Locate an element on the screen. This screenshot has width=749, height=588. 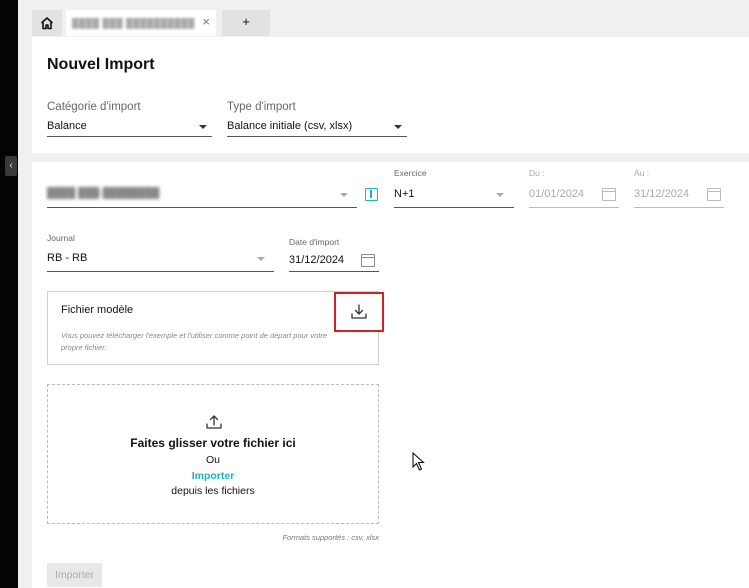
supported-formats: Formats supportés : csv, xlsx is located at coordinates (330, 537).